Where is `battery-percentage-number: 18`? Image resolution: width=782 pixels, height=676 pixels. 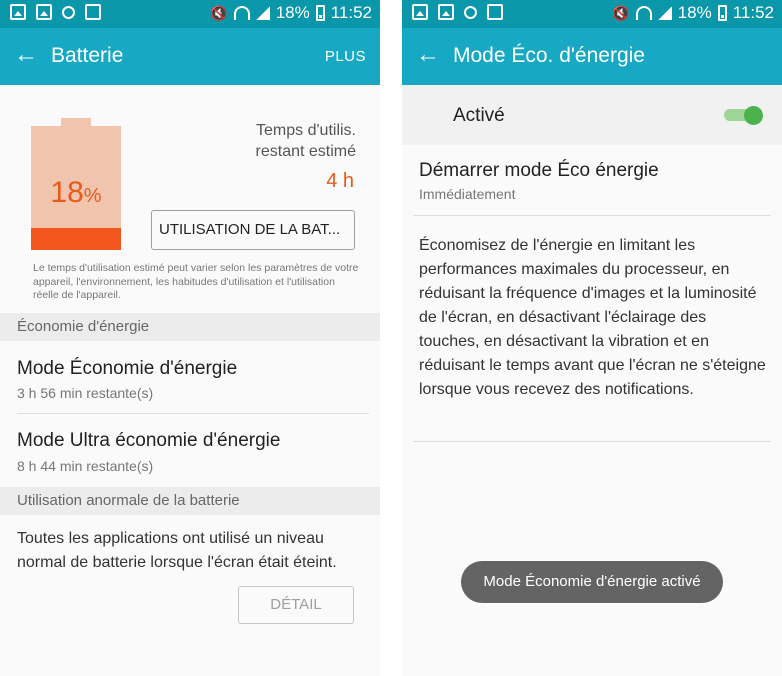
battery-percentage-number: 18 is located at coordinates (67, 192).